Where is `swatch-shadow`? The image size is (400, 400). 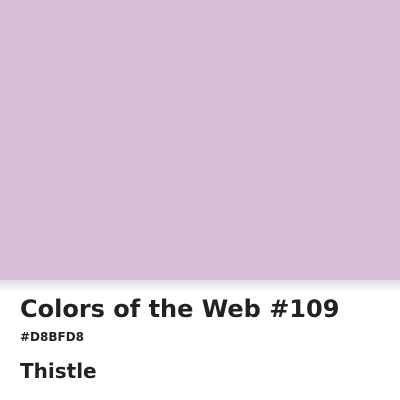 swatch-shadow is located at coordinates (200, 286).